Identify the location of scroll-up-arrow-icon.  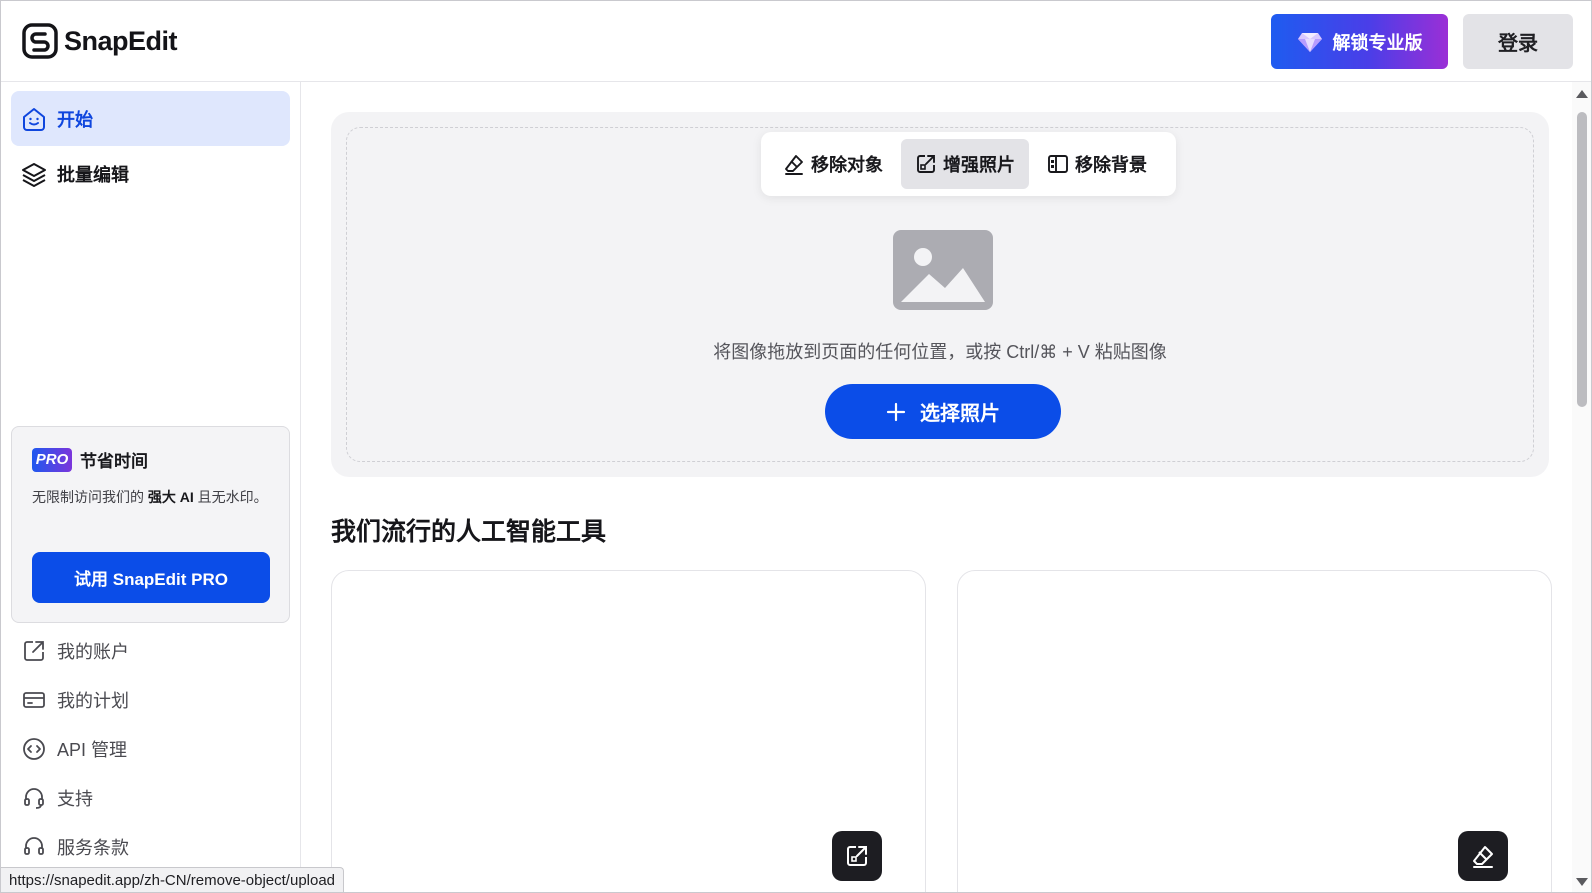
(1582, 94).